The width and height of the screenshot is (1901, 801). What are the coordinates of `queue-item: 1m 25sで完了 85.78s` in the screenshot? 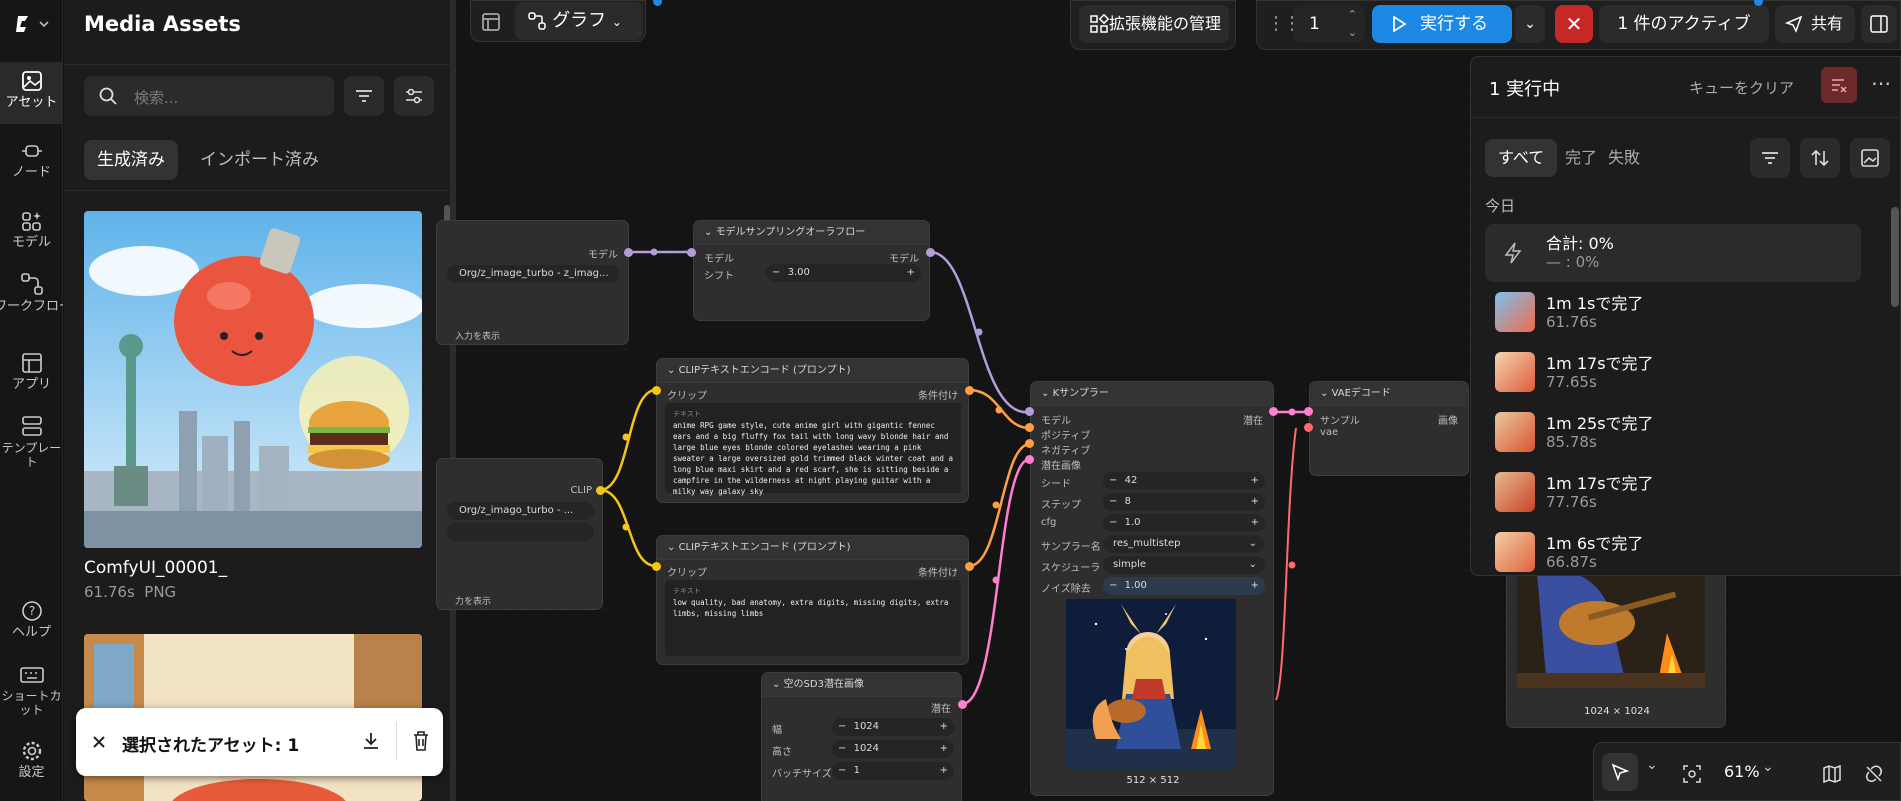 It's located at (1673, 433).